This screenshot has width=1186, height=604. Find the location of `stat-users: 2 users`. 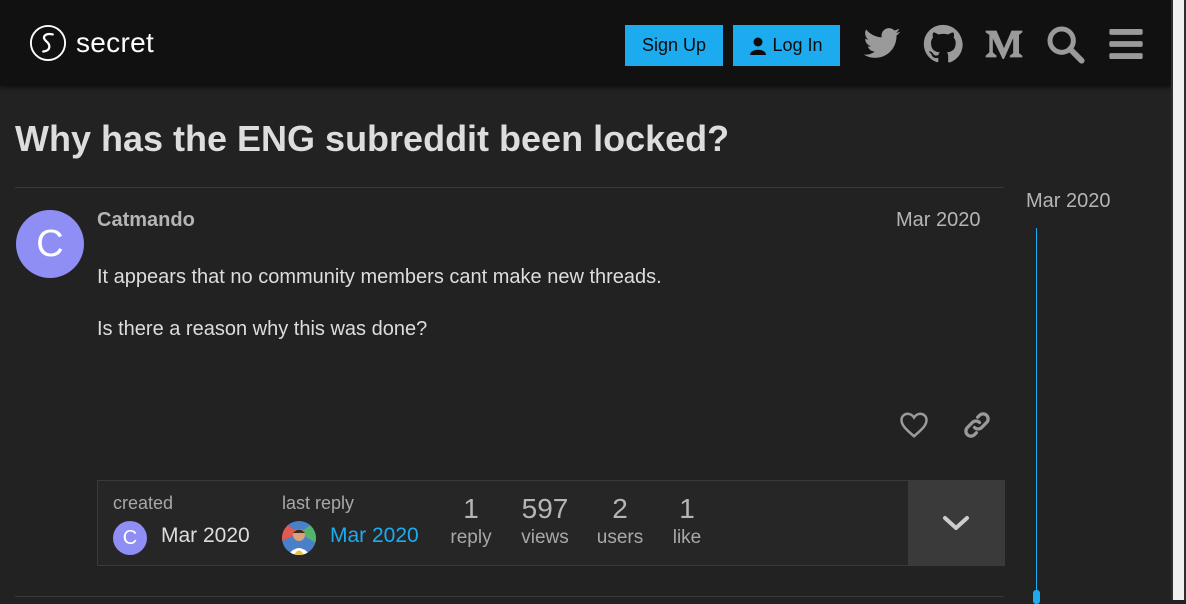

stat-users: 2 users is located at coordinates (620, 521).